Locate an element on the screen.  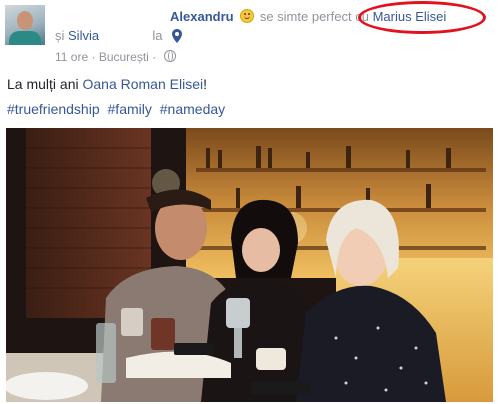
hashtag-link: #truefriendship is located at coordinates (53, 109).